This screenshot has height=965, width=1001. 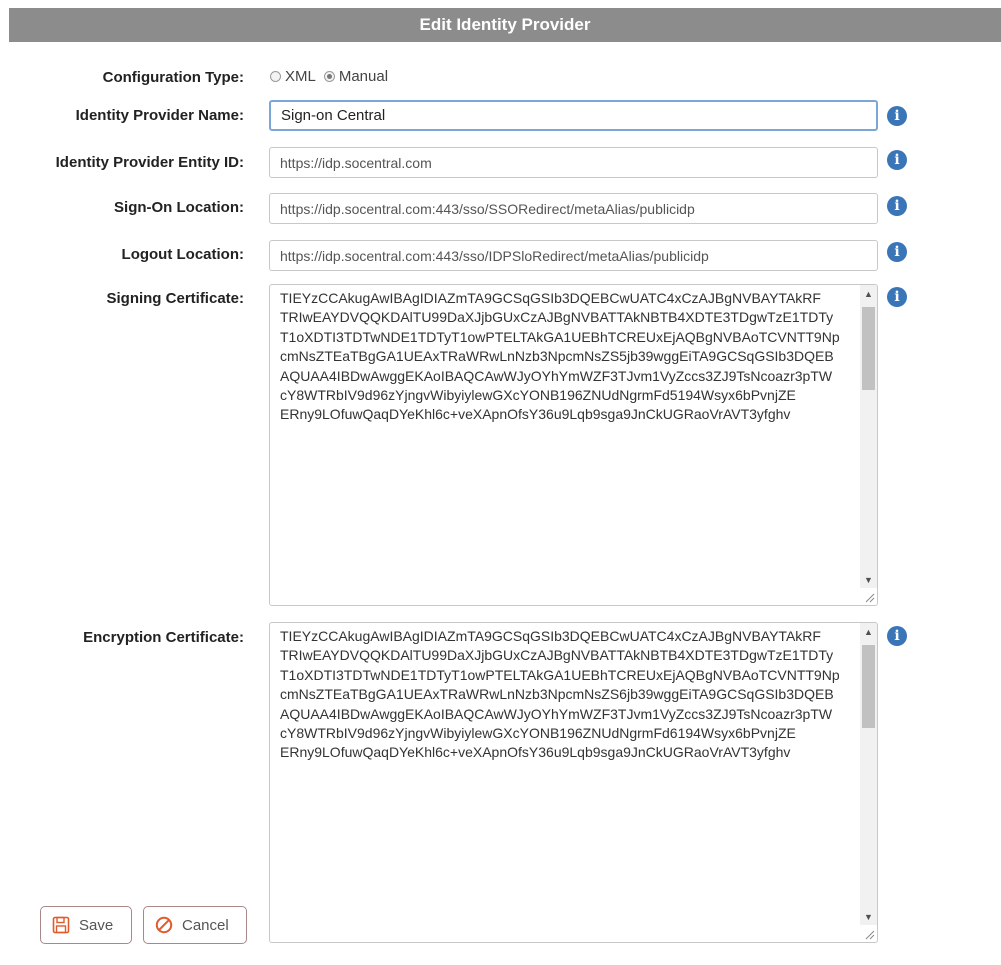 What do you see at coordinates (149, 162) in the screenshot?
I see `entity-id-label: Identity Provider Entity ID:` at bounding box center [149, 162].